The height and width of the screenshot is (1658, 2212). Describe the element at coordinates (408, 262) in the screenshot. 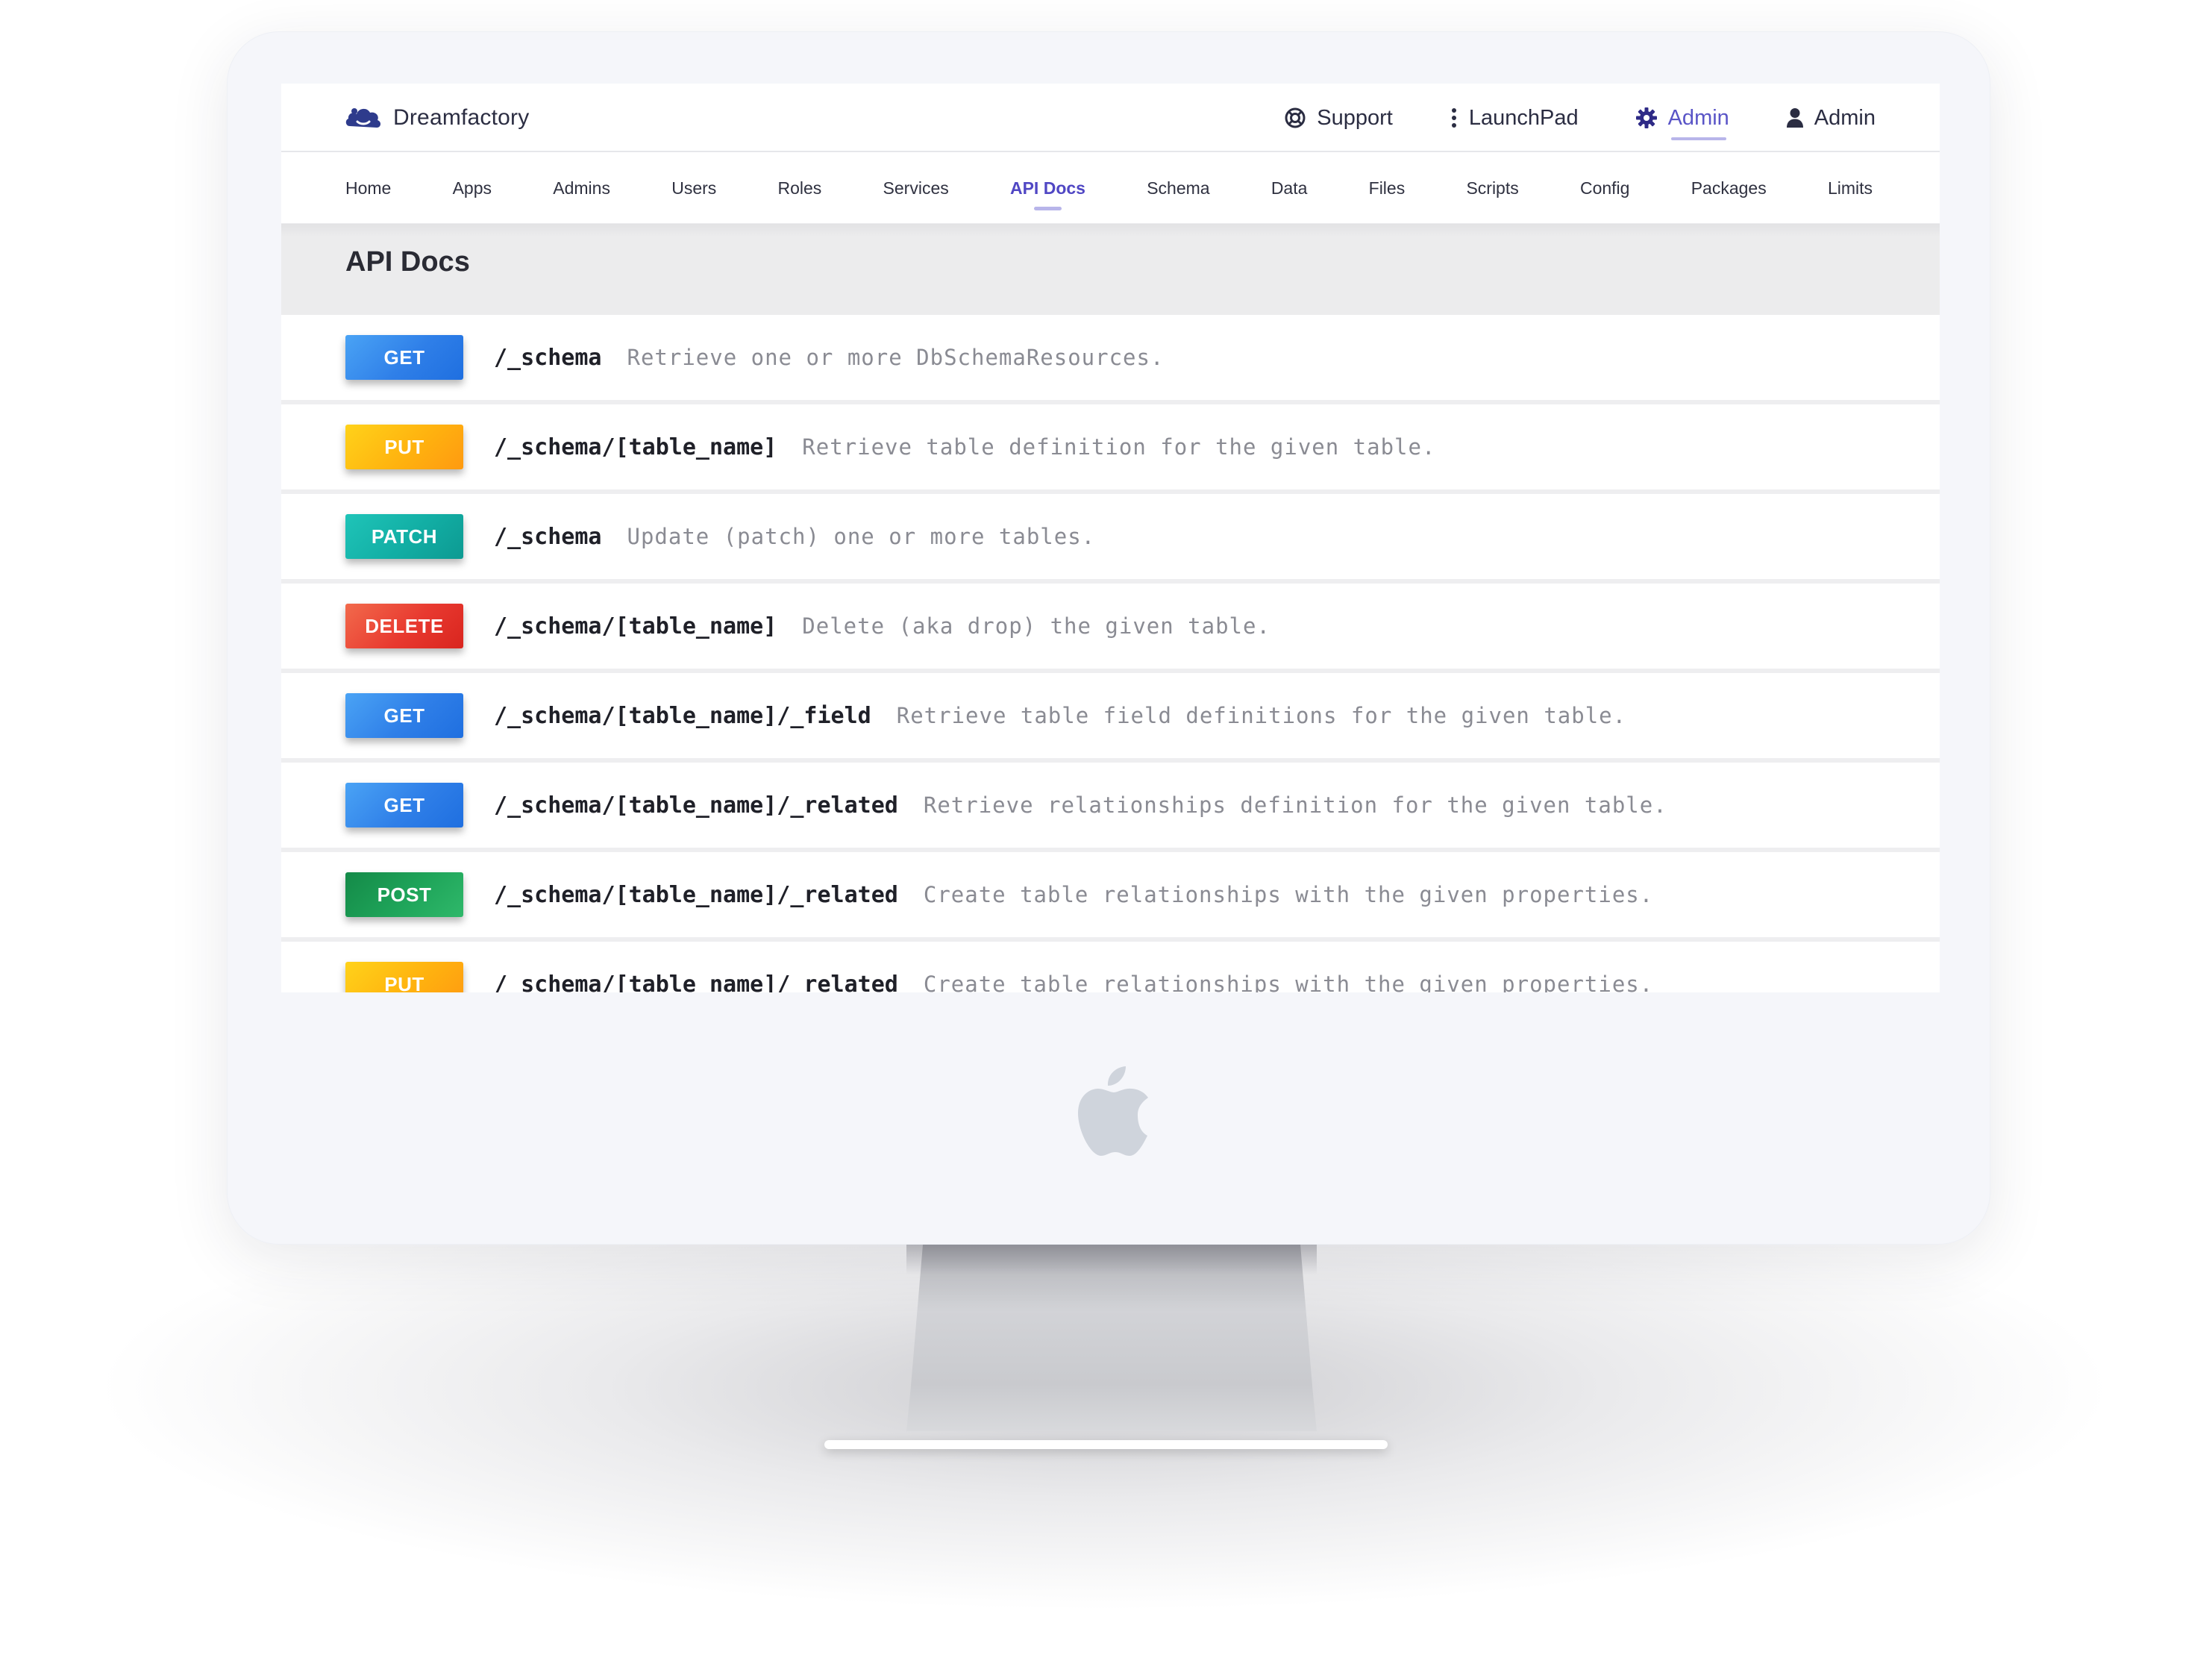

I see `page-title: API Docs` at that location.